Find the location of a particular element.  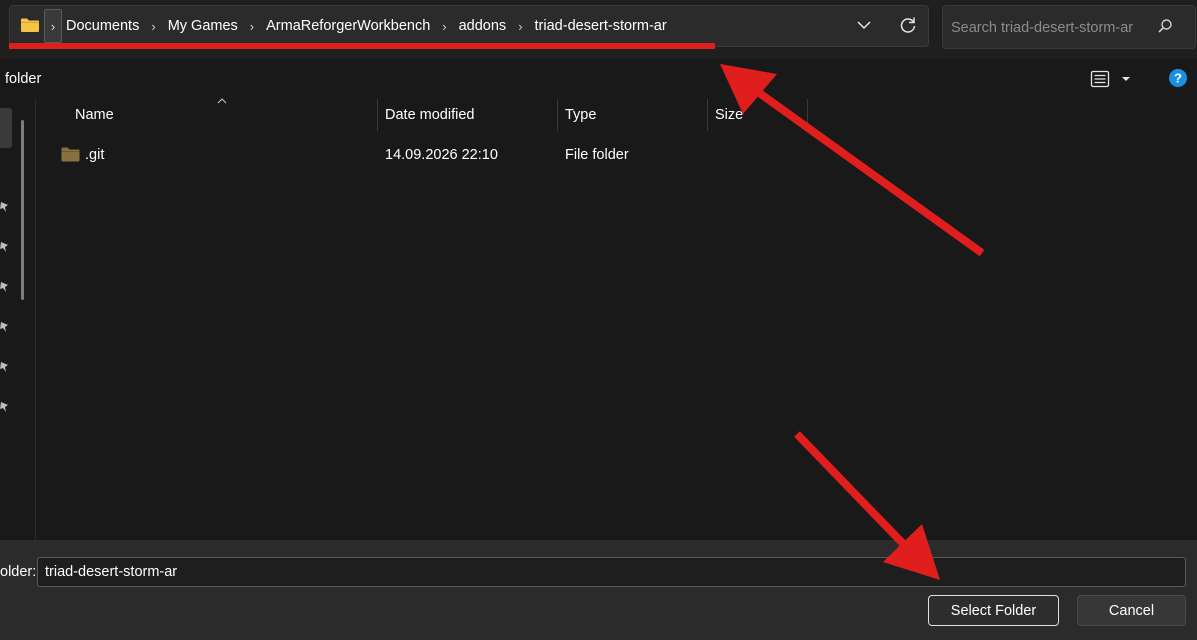

search-icon is located at coordinates (1165, 26).